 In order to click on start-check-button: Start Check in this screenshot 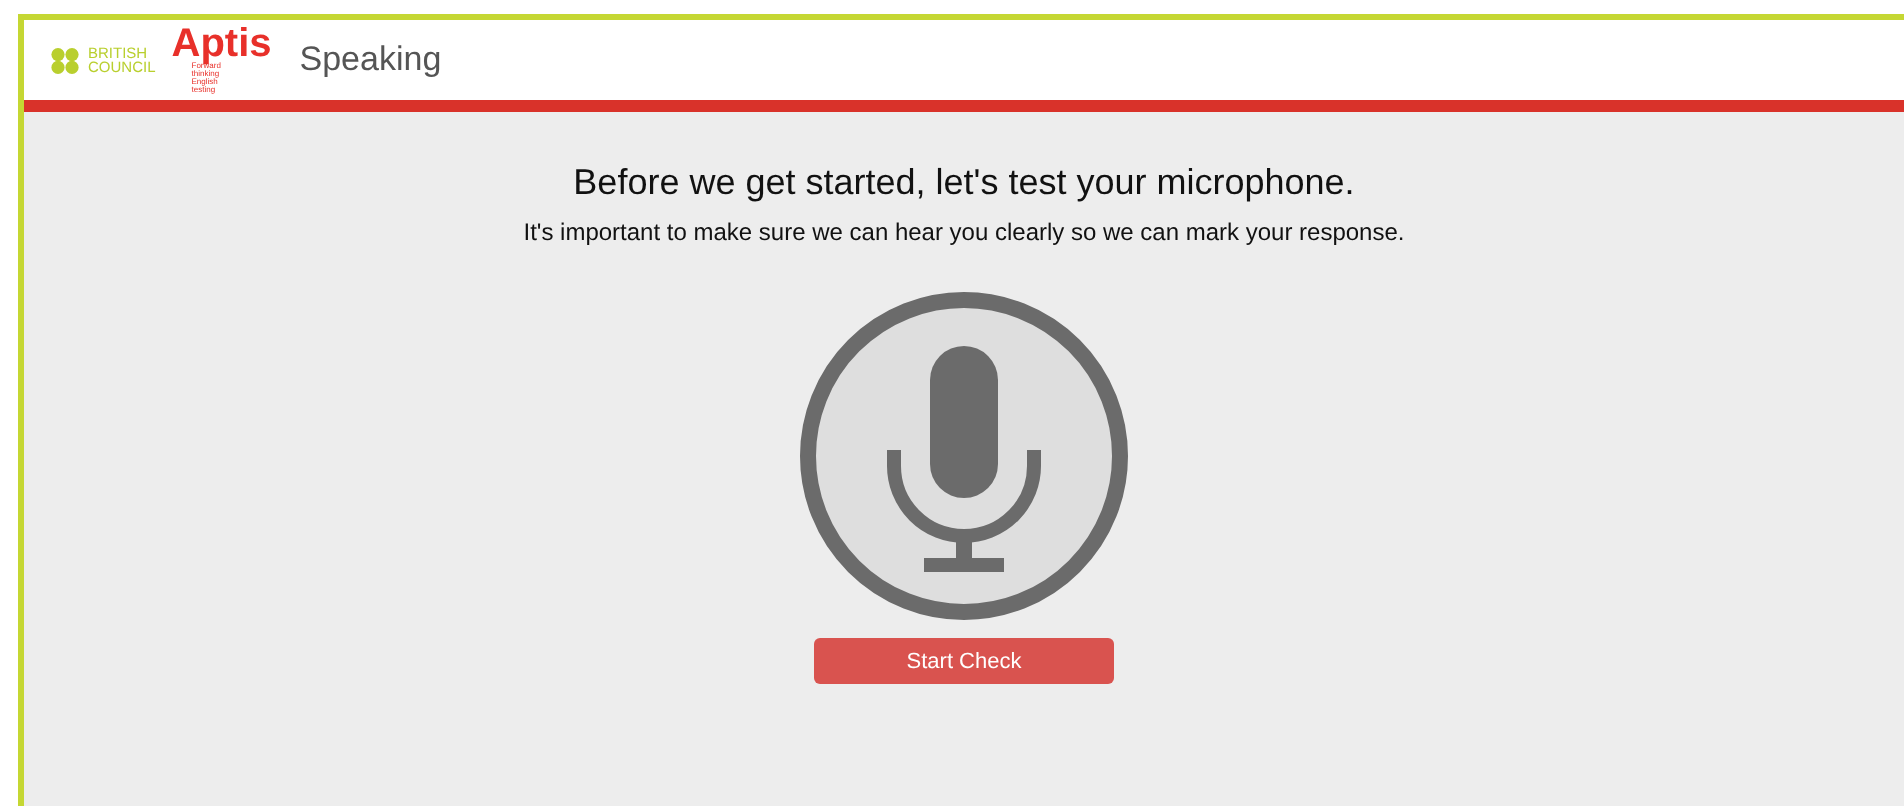, I will do `click(964, 661)`.